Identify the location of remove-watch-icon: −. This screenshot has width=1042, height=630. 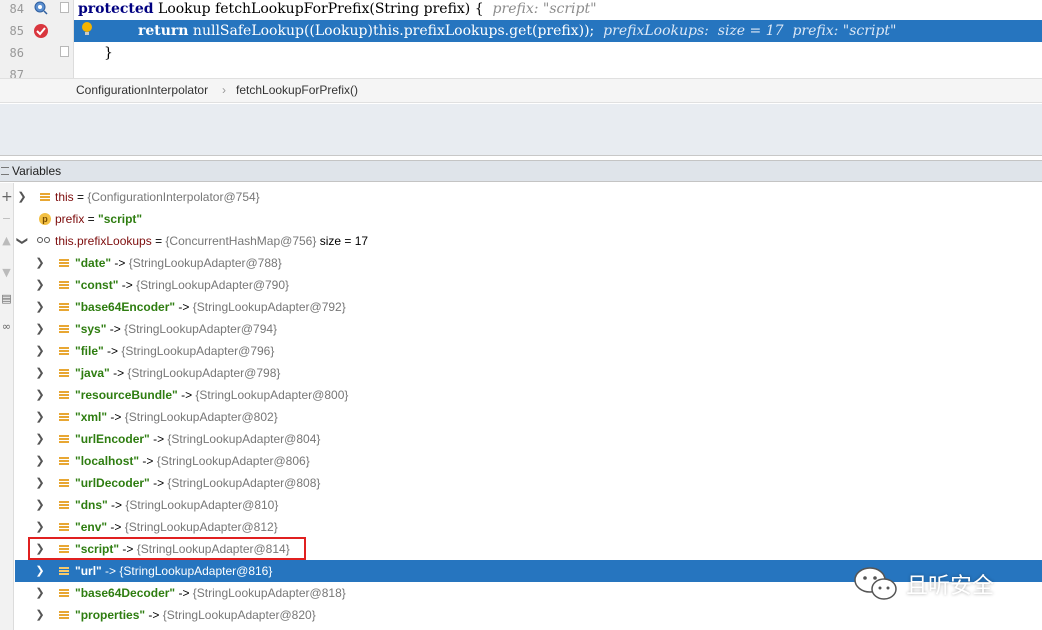
(6, 219).